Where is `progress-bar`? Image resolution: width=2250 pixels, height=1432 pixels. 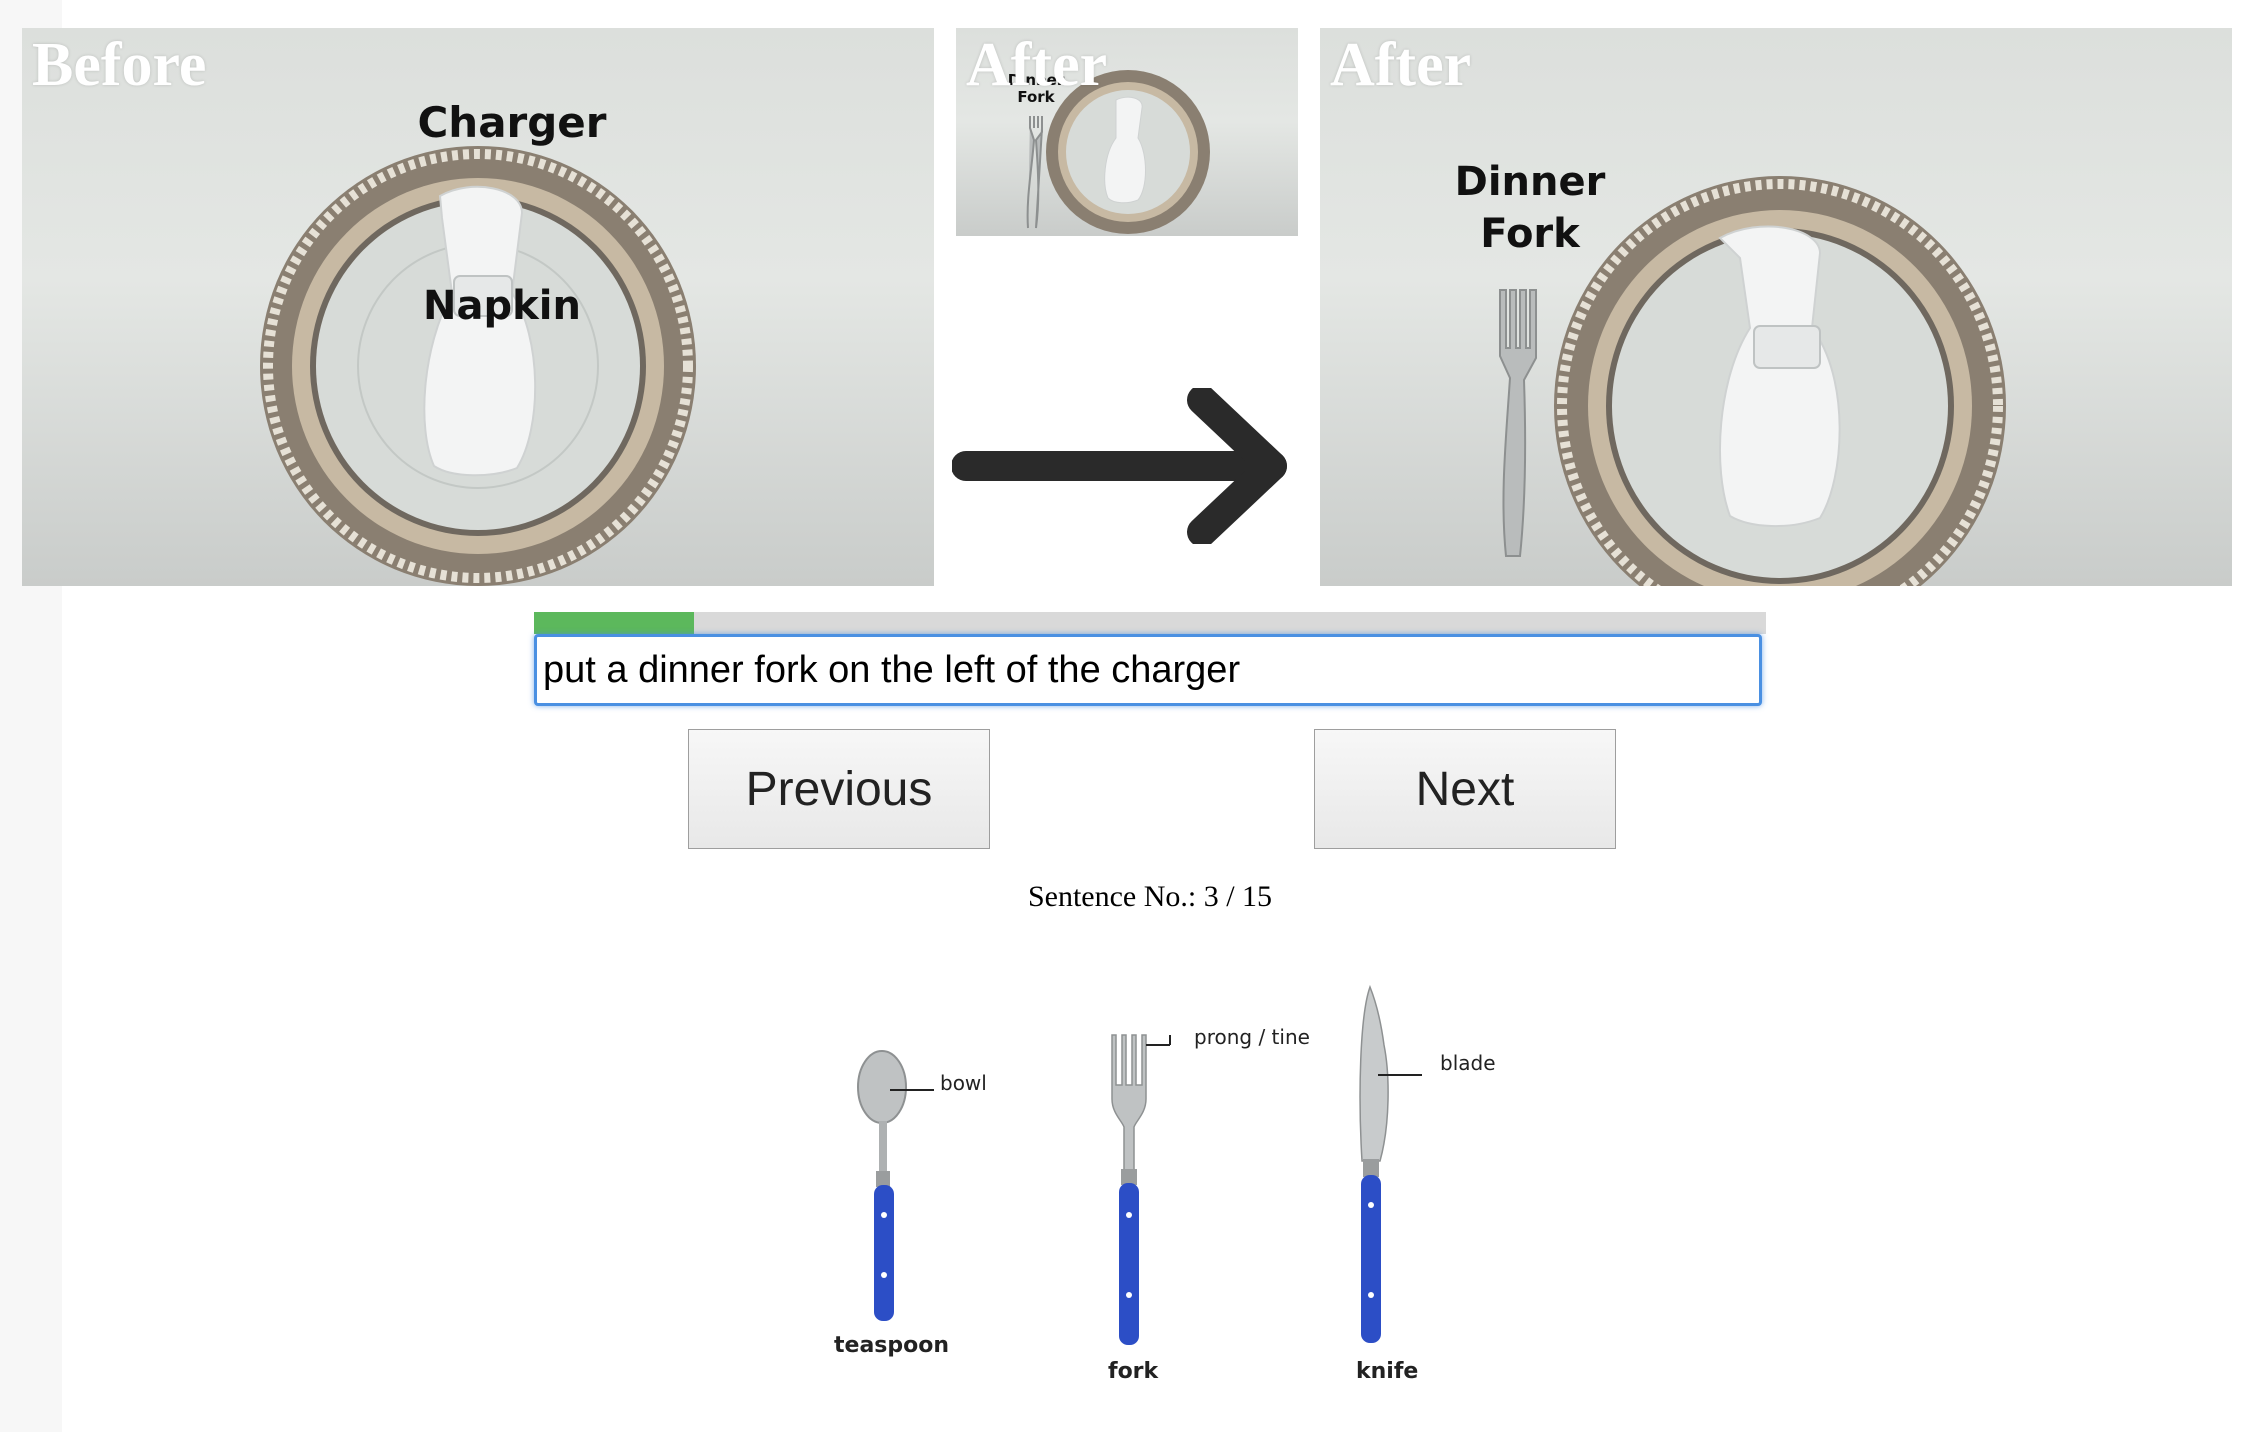
progress-bar is located at coordinates (1150, 623).